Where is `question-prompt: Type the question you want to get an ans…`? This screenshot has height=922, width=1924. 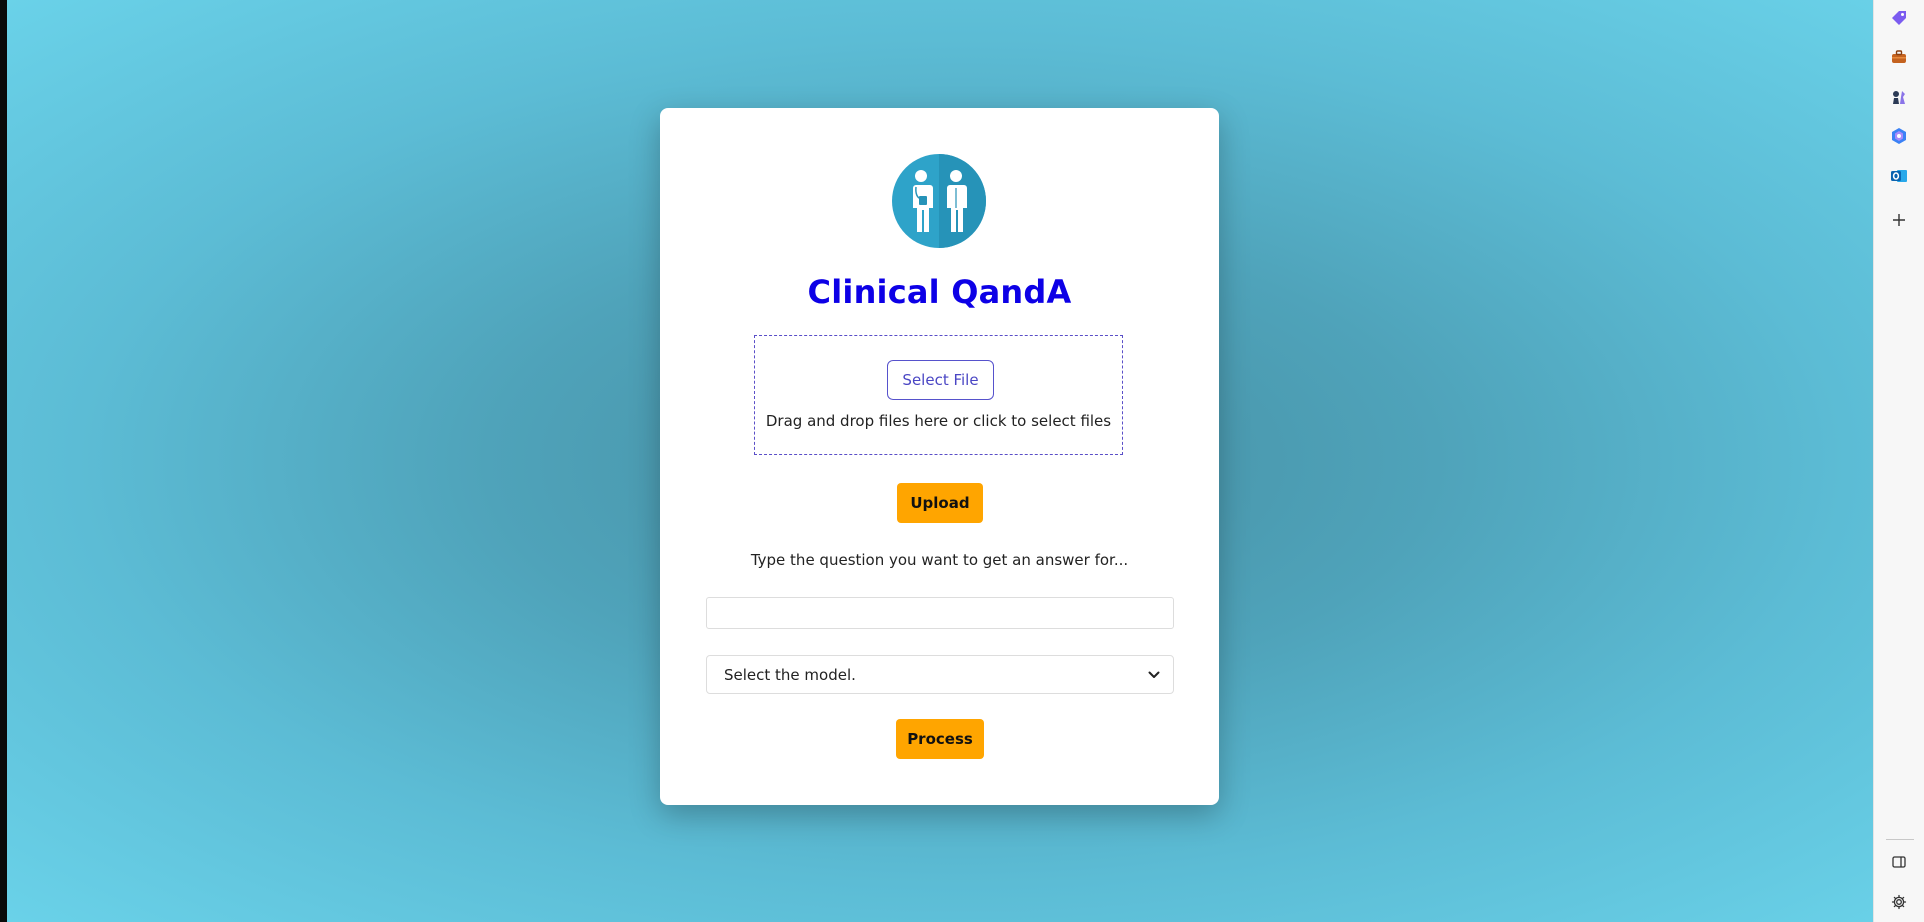 question-prompt: Type the question you want to get an ans… is located at coordinates (939, 560).